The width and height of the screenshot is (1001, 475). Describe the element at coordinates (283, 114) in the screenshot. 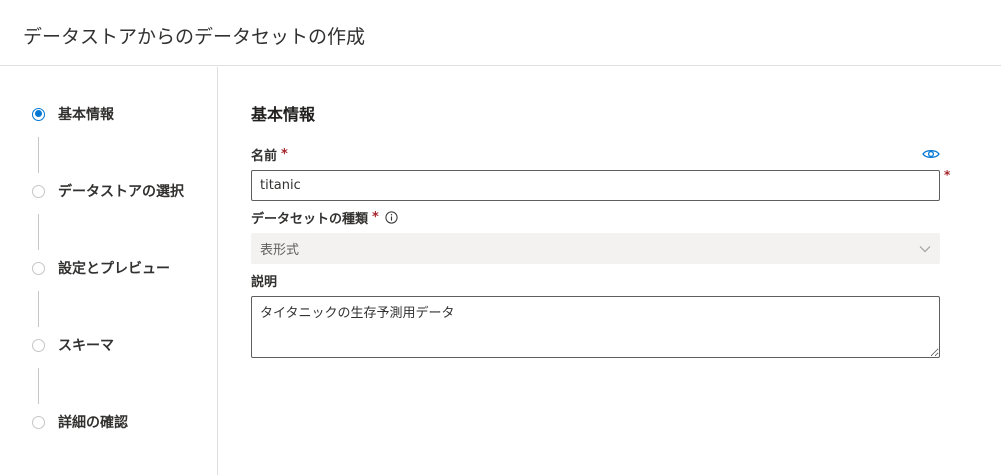

I see `section-title: 基本情報` at that location.